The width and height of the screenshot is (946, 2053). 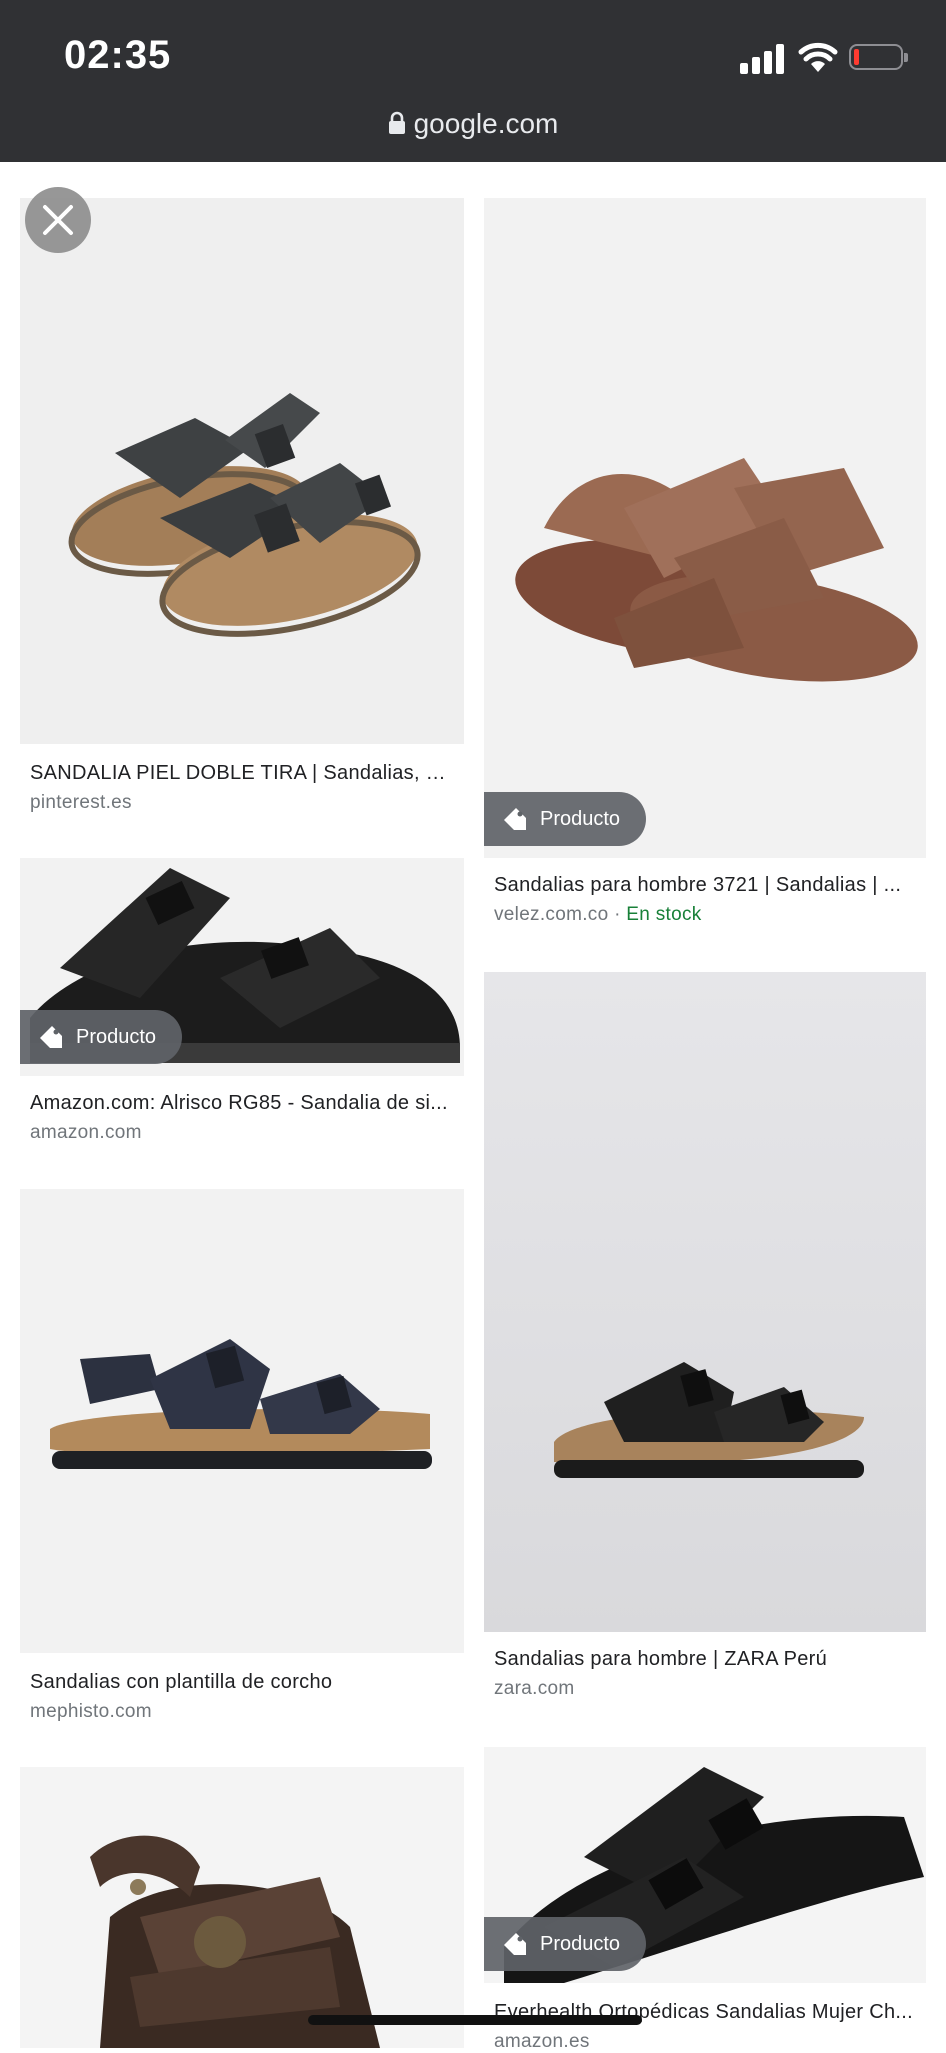 I want to click on close-icon, so click(x=58, y=220).